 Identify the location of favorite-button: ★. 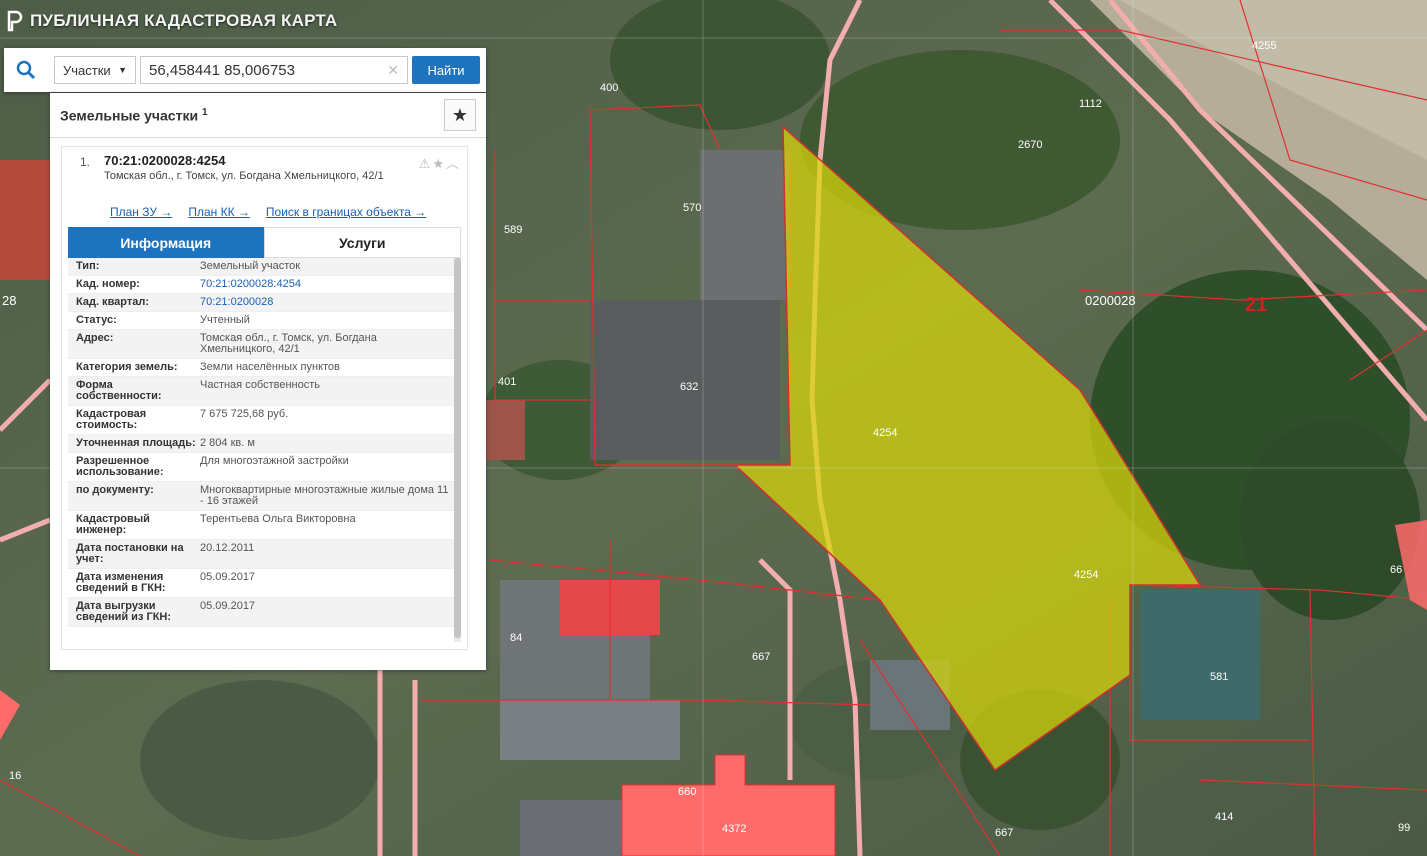
(460, 115).